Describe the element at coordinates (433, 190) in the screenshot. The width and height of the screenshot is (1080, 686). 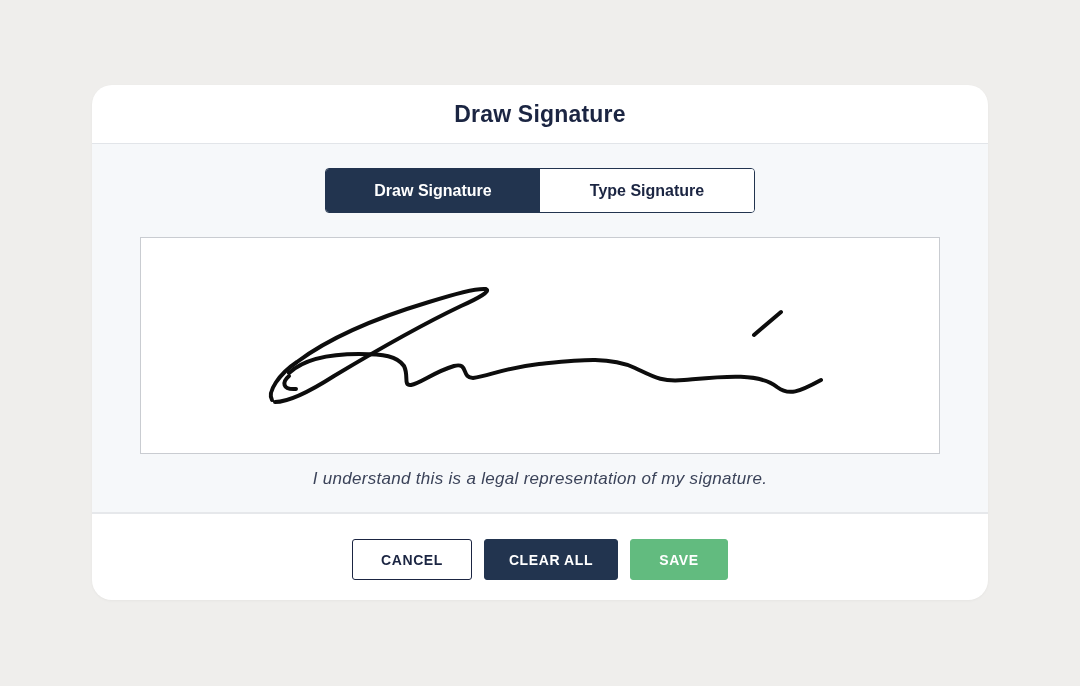
I see `signature-mode-tab: Draw Signature` at that location.